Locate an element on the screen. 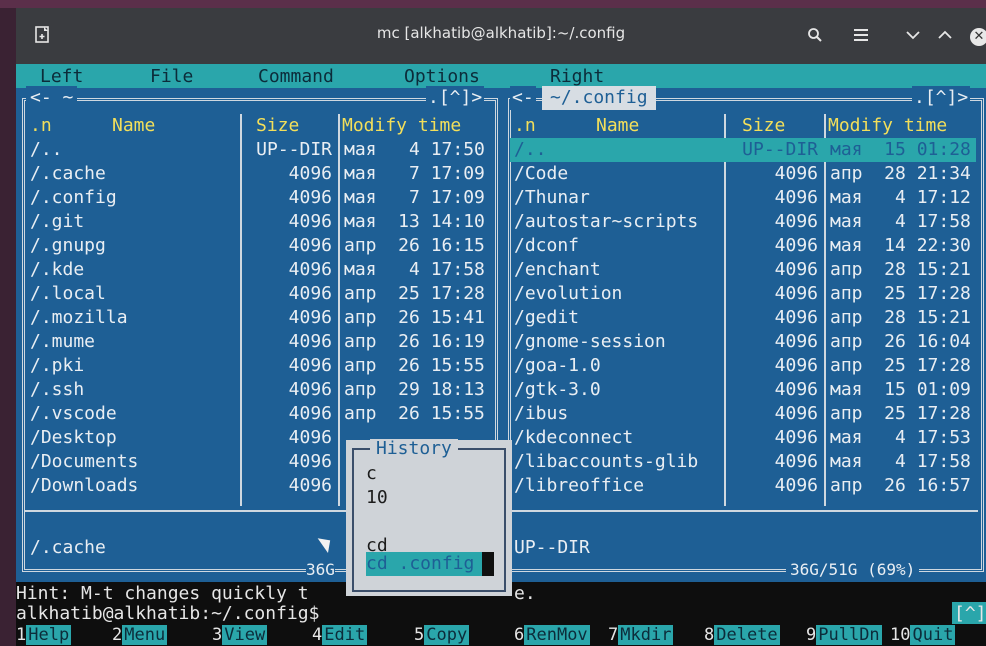  file-name: /kdeconnect is located at coordinates (573, 438).